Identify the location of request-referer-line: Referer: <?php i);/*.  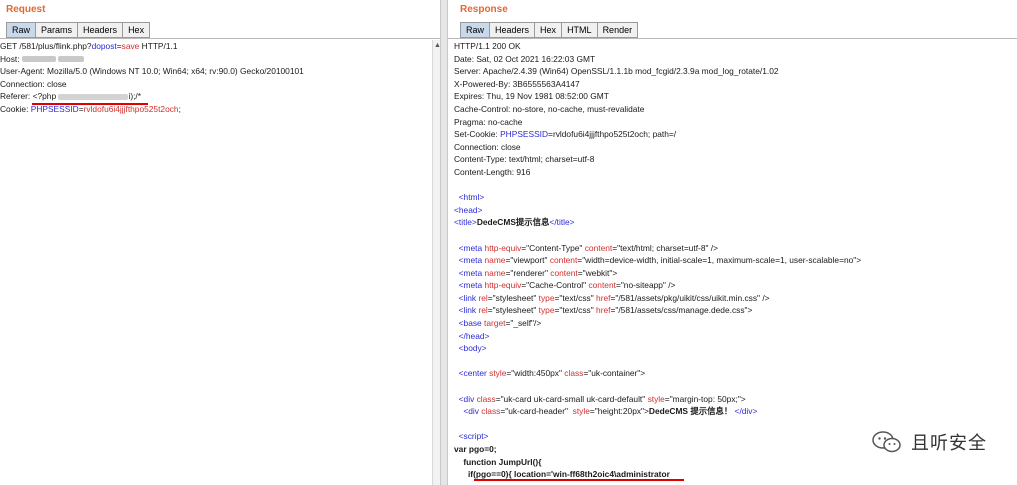
(71, 96).